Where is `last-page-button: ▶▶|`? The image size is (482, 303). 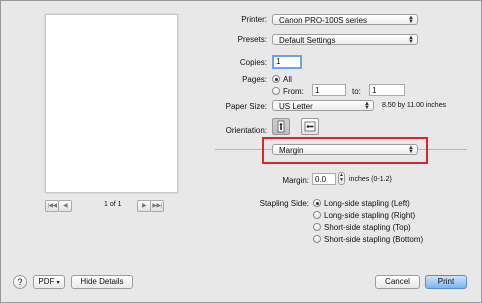 last-page-button: ▶▶| is located at coordinates (157, 206).